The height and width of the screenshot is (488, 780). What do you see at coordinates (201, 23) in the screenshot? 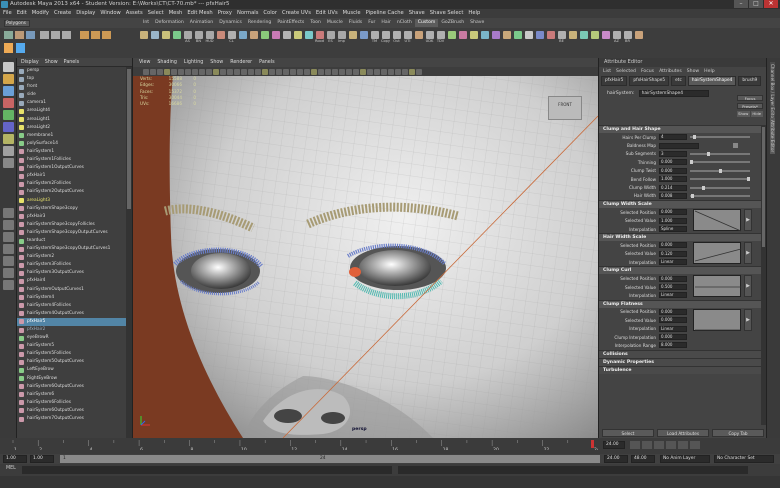
I see `shelf-tab-animation: Animation` at bounding box center [201, 23].